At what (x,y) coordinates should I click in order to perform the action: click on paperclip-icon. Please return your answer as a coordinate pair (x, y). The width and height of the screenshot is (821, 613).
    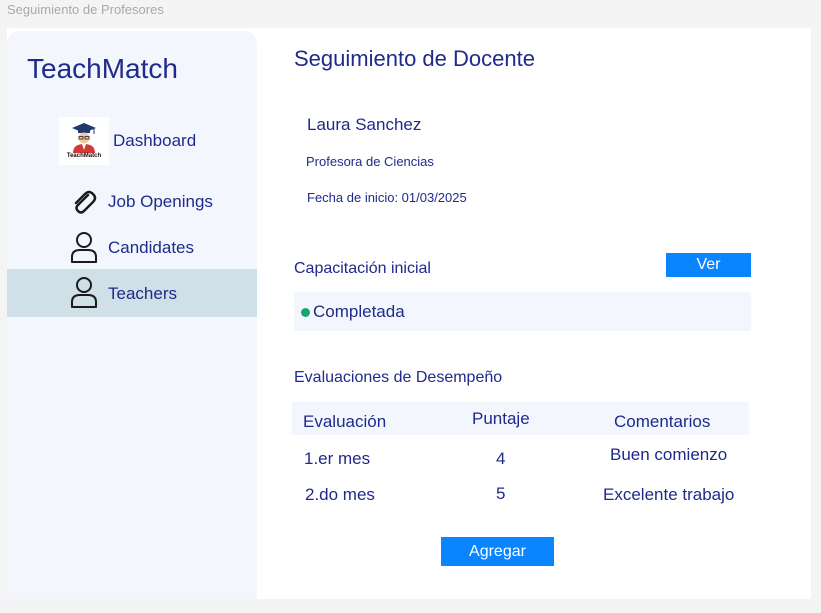
    Looking at the image, I should click on (83, 202).